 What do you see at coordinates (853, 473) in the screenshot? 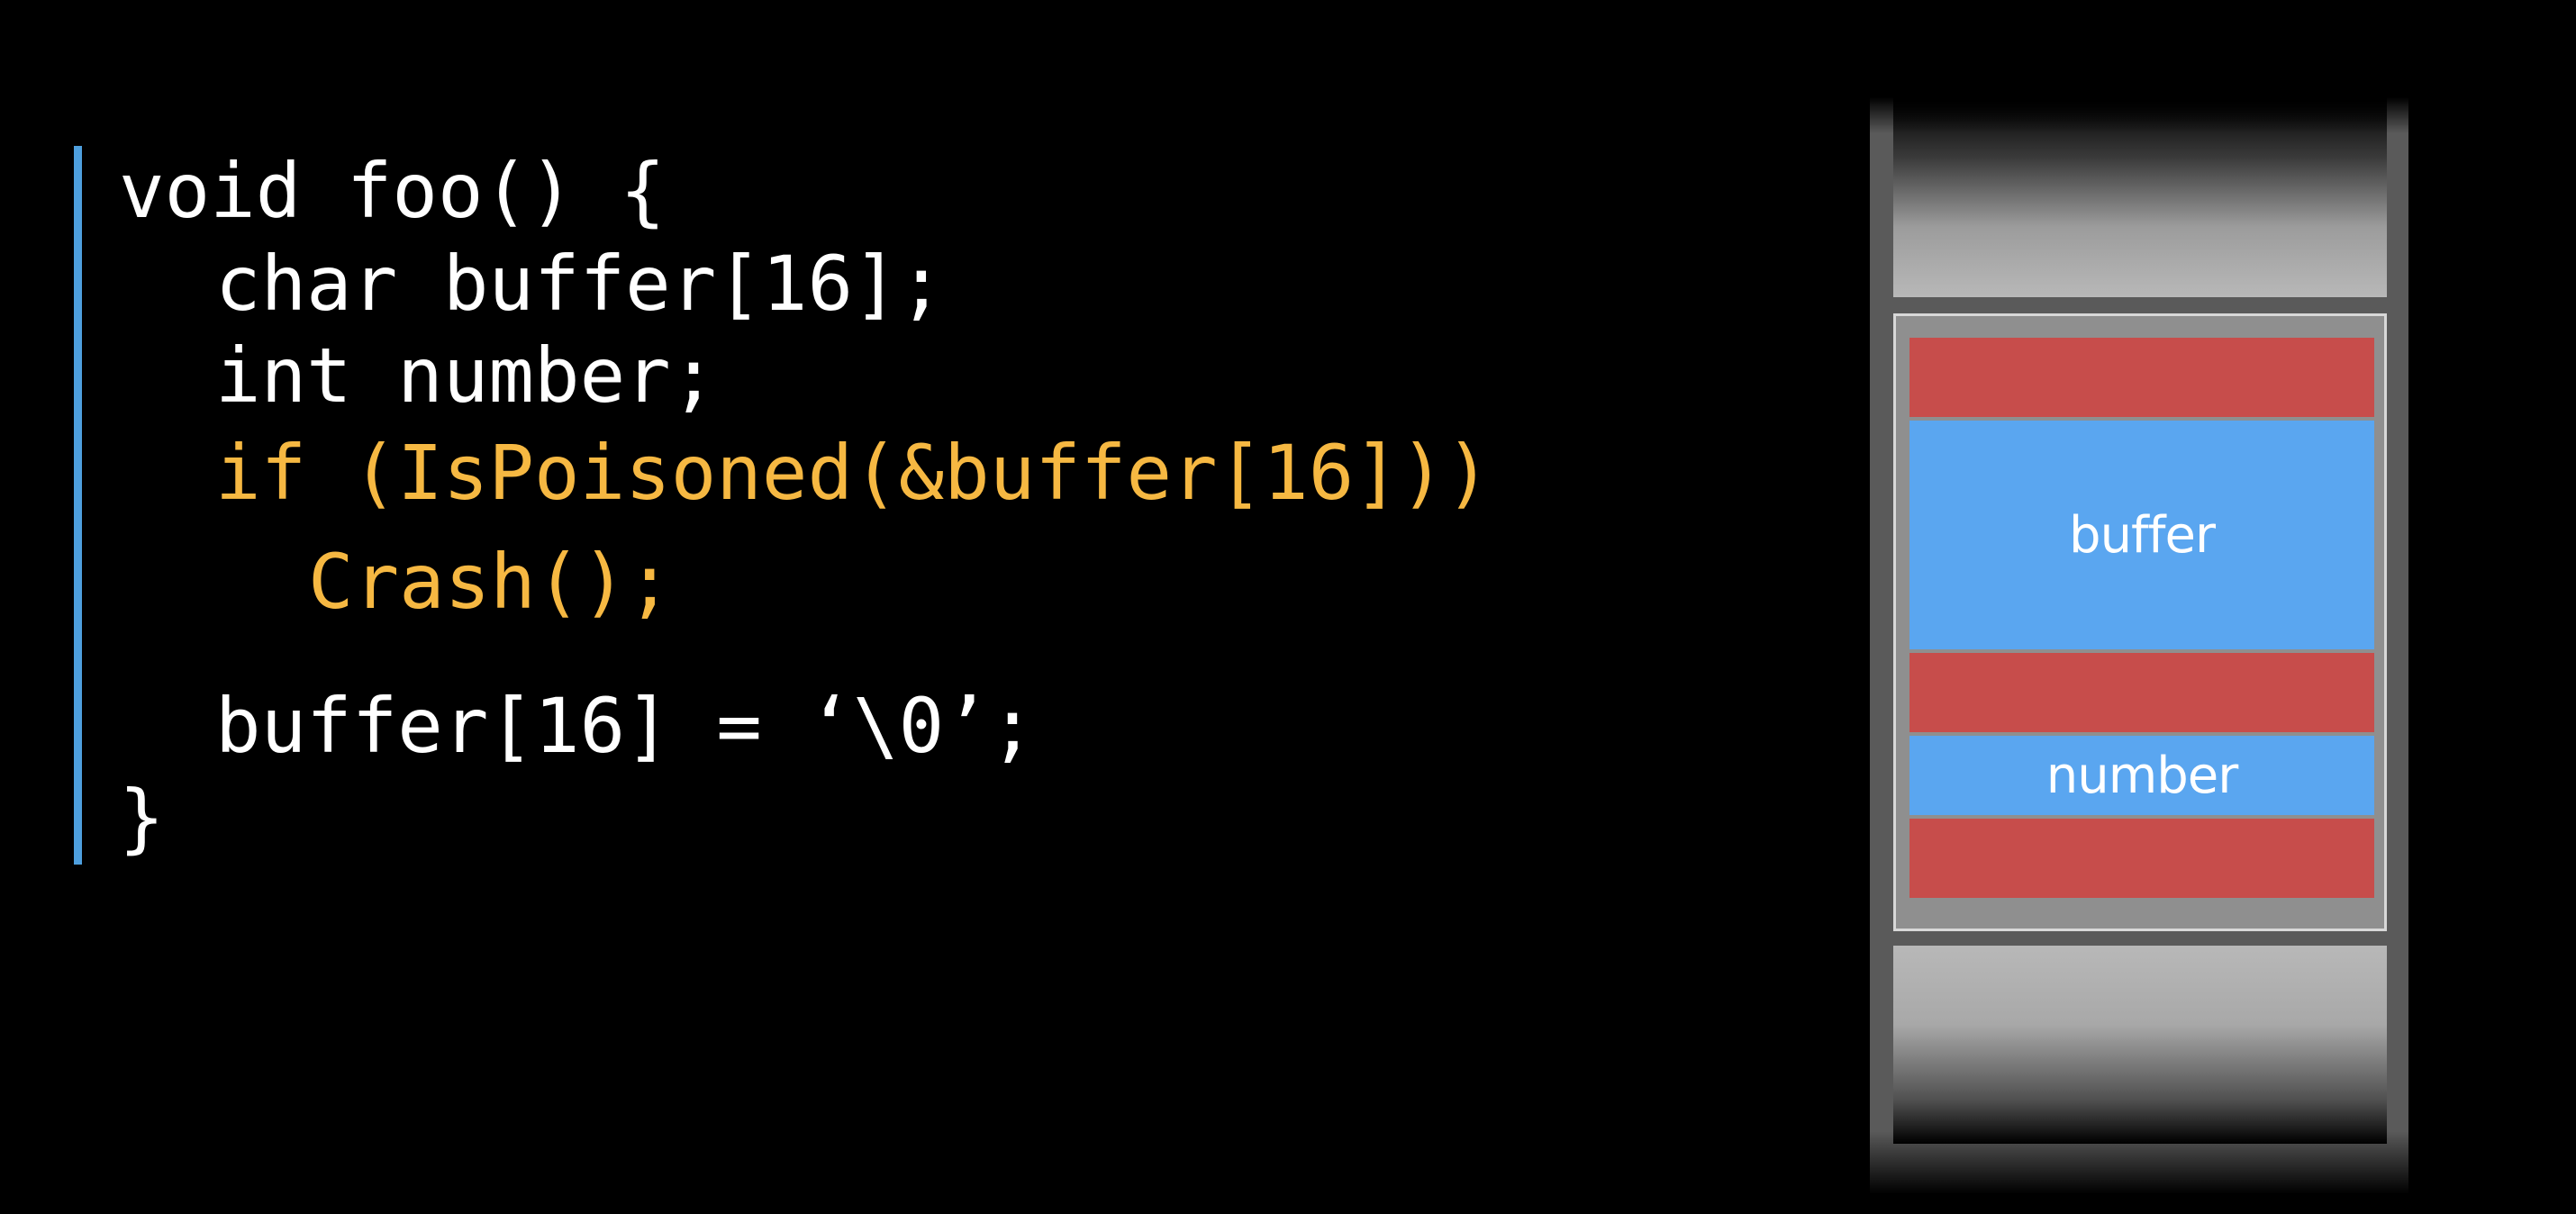
I see `code-line-poison-check: if (IsPoisoned(&buffer[16]))` at bounding box center [853, 473].